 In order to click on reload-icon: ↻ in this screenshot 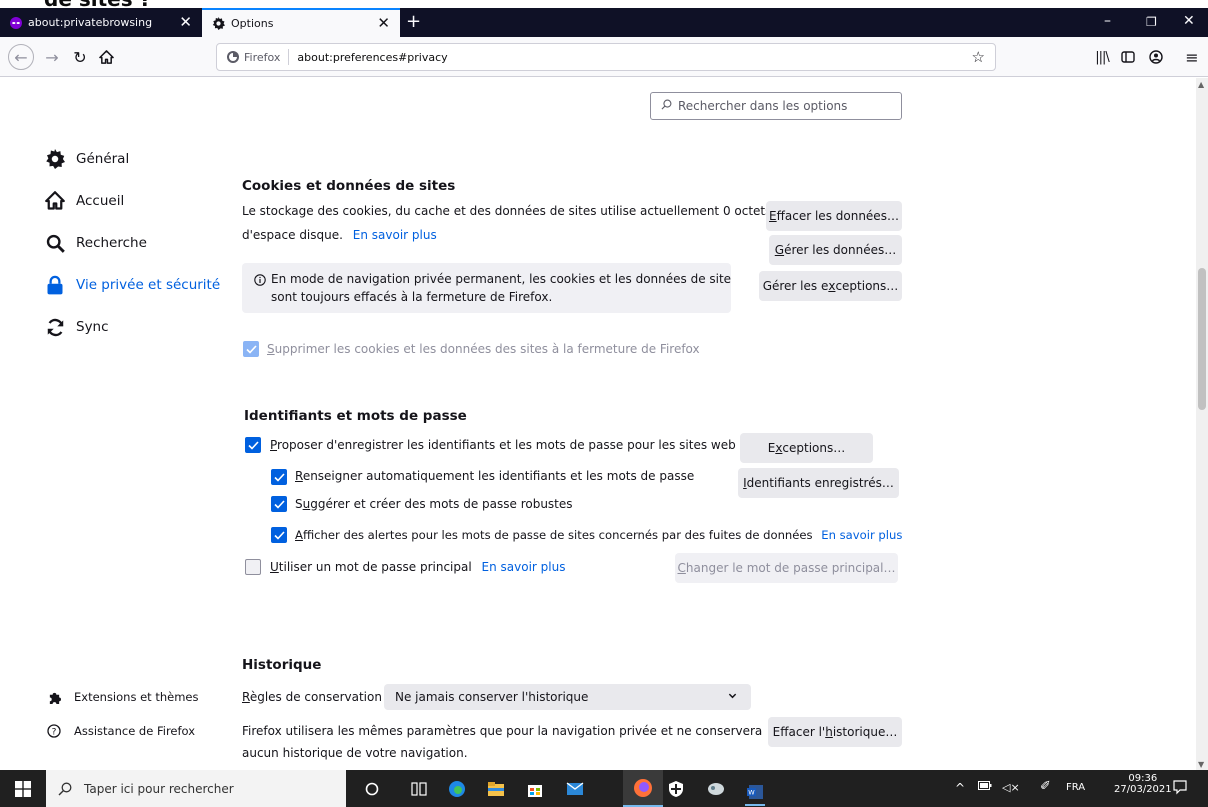, I will do `click(80, 57)`.